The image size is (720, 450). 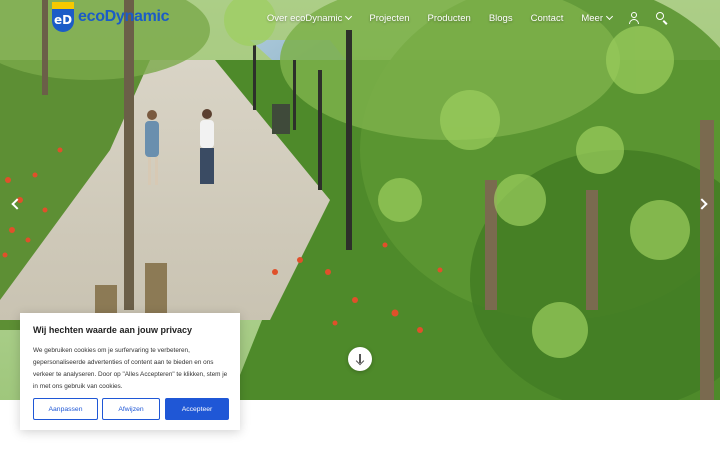 What do you see at coordinates (592, 18) in the screenshot?
I see `nav-item-label: Meer` at bounding box center [592, 18].